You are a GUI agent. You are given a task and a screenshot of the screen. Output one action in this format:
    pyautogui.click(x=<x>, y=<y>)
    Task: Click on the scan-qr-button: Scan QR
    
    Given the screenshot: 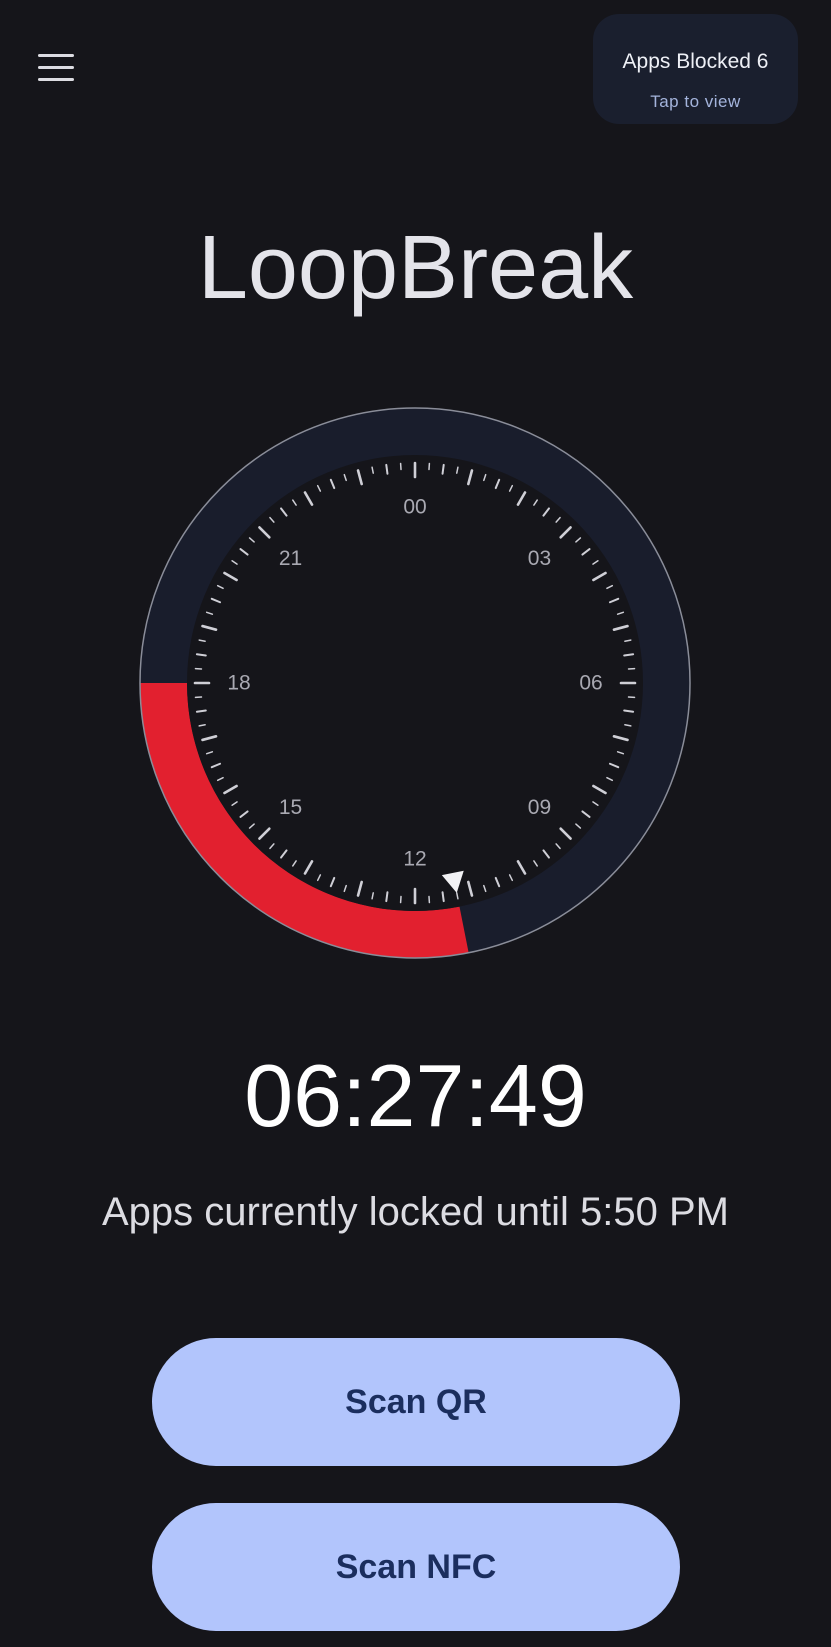 What is the action you would take?
    pyautogui.click(x=416, y=1402)
    